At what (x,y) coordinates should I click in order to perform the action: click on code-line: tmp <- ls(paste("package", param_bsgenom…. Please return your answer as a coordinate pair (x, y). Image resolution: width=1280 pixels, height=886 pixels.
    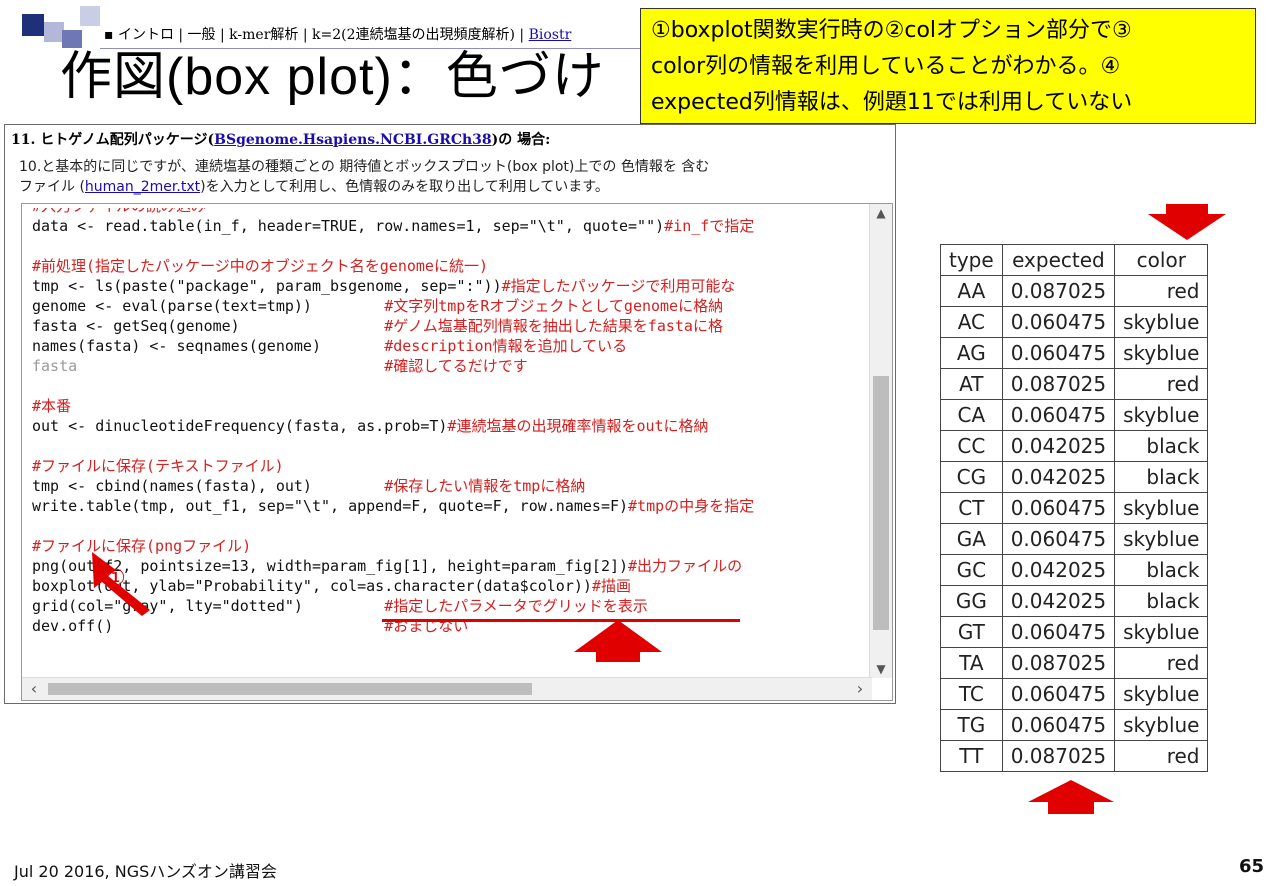
    Looking at the image, I should click on (384, 286).